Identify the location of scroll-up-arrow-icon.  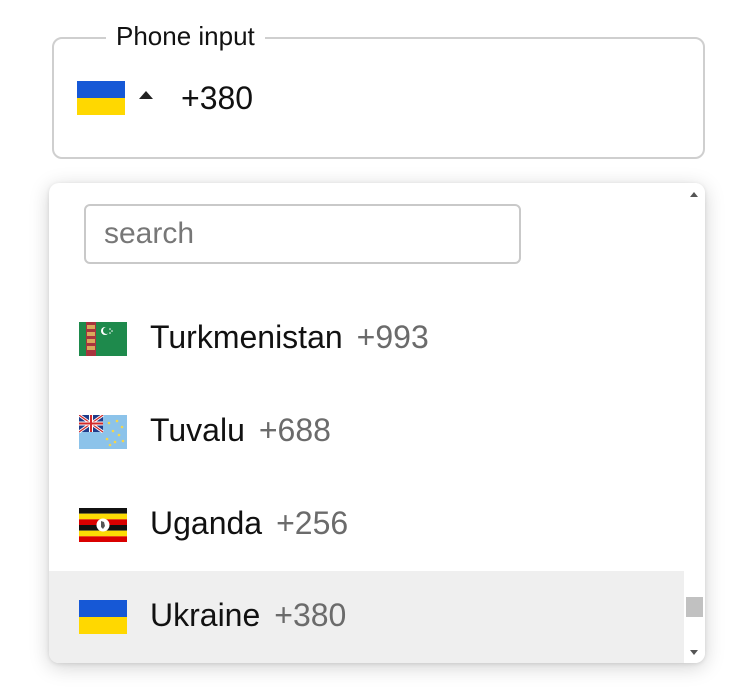
(694, 194).